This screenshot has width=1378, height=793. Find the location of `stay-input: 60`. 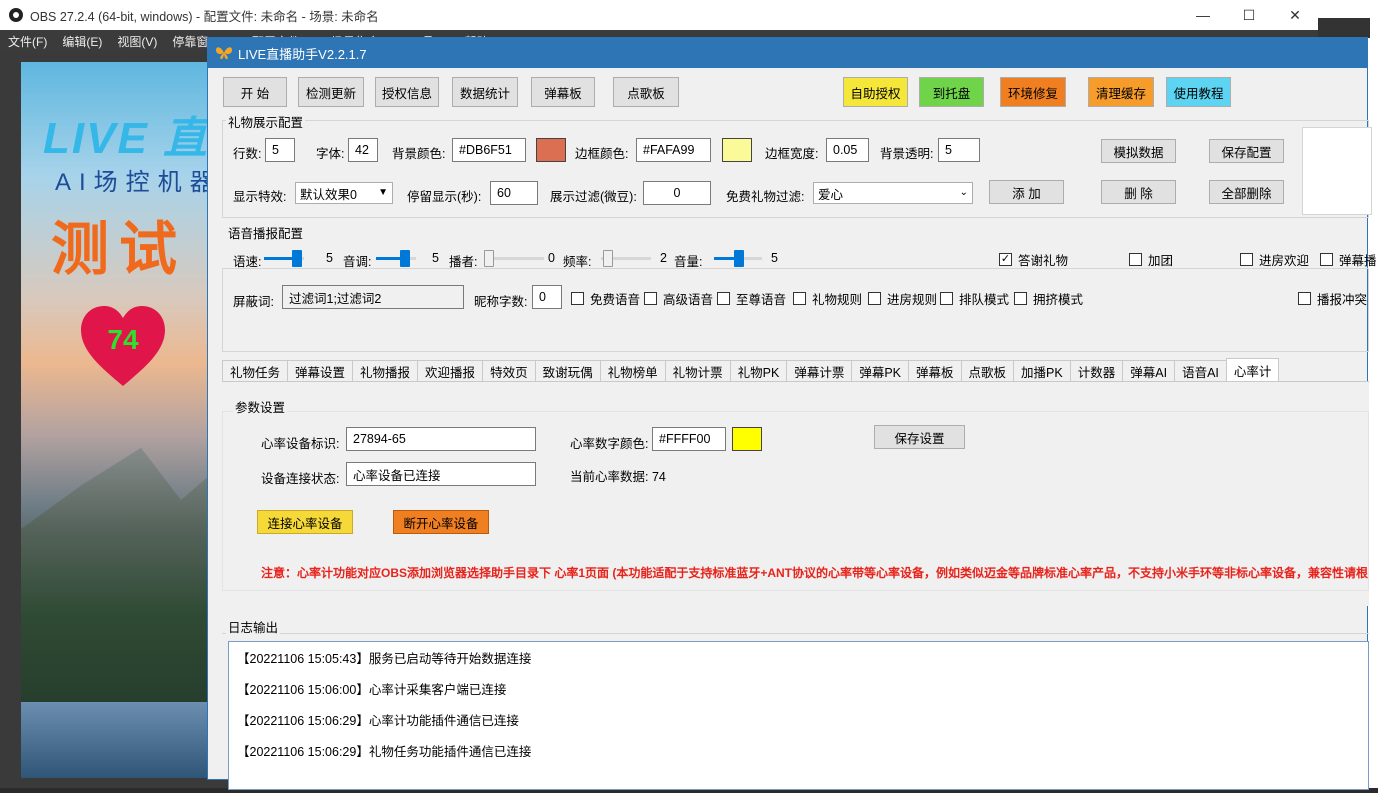

stay-input: 60 is located at coordinates (514, 193).